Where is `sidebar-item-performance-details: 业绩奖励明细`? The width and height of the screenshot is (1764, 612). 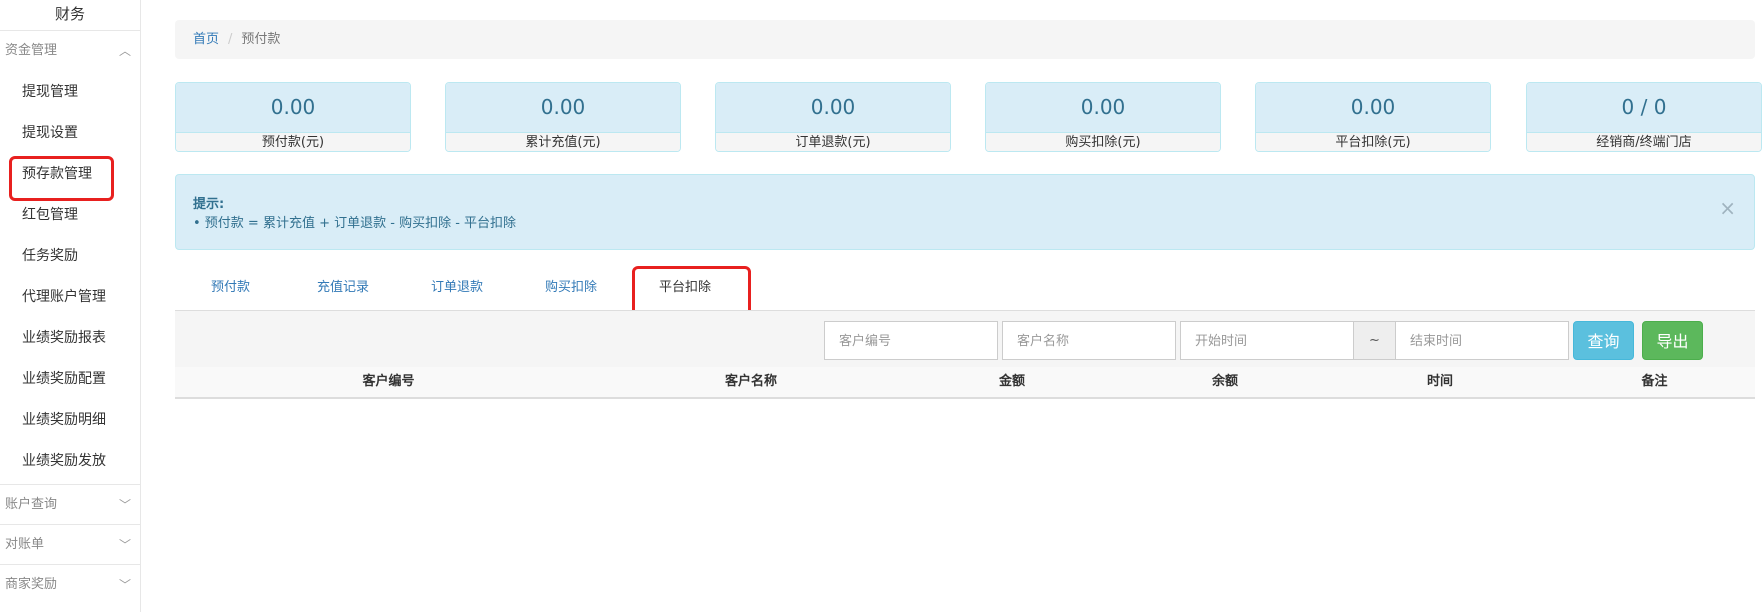 sidebar-item-performance-details: 业绩奖励明细 is located at coordinates (70, 420).